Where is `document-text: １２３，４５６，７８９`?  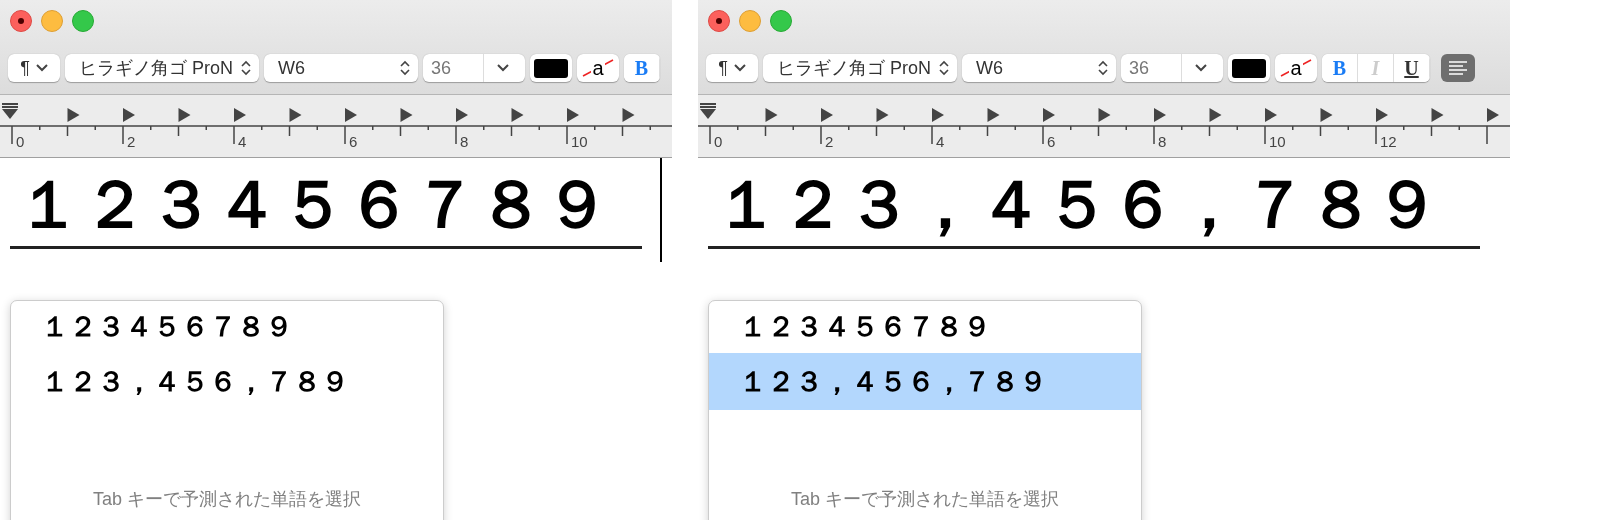 document-text: １２３，４５６，７８９ is located at coordinates (1076, 205).